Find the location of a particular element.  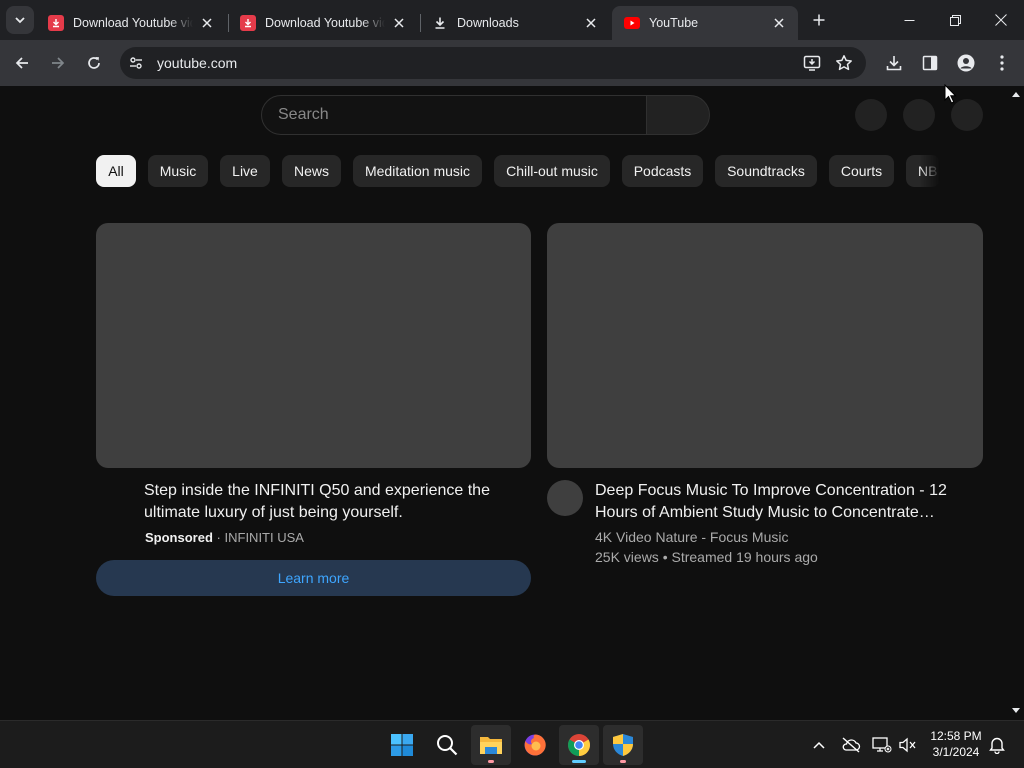

advertiser-name: INFINITI USA is located at coordinates (264, 537).